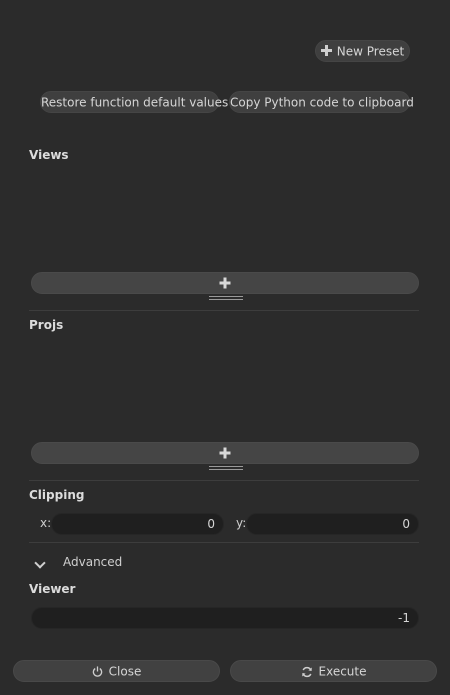 The width and height of the screenshot is (450, 695). What do you see at coordinates (40, 563) in the screenshot?
I see `chevron-down-icon` at bounding box center [40, 563].